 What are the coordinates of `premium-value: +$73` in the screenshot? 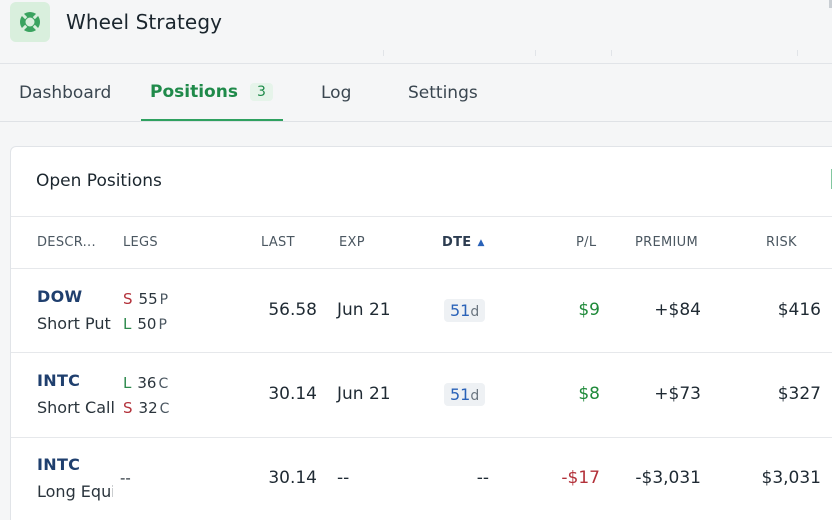 It's located at (677, 394).